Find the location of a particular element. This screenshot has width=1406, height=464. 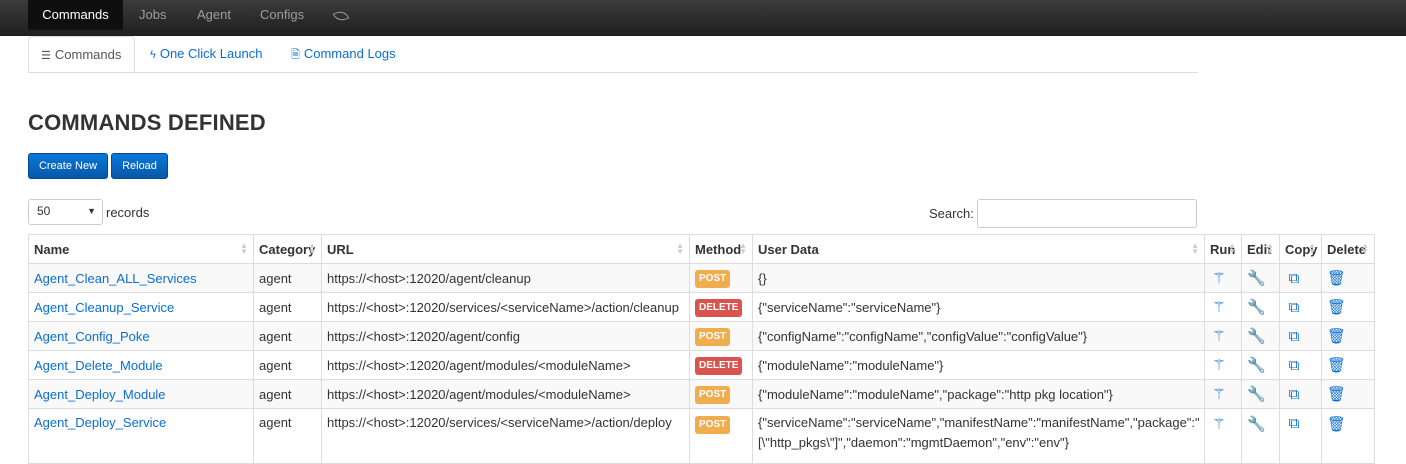

command-name-link: Agent_Deploy_Module is located at coordinates (100, 394).